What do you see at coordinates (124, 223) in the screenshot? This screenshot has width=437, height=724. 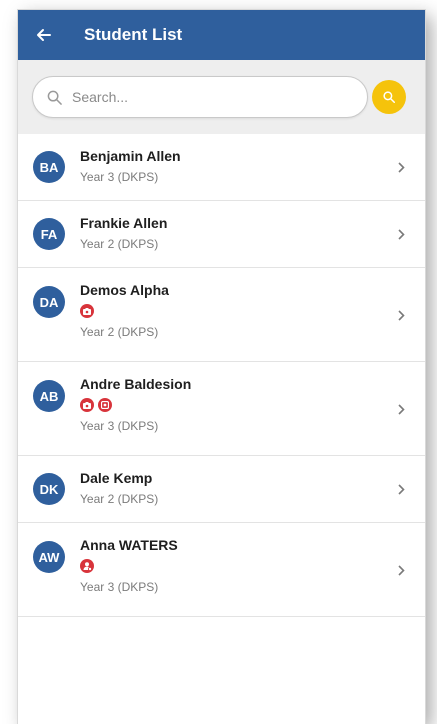 I see `student-name: Frankie Allen` at bounding box center [124, 223].